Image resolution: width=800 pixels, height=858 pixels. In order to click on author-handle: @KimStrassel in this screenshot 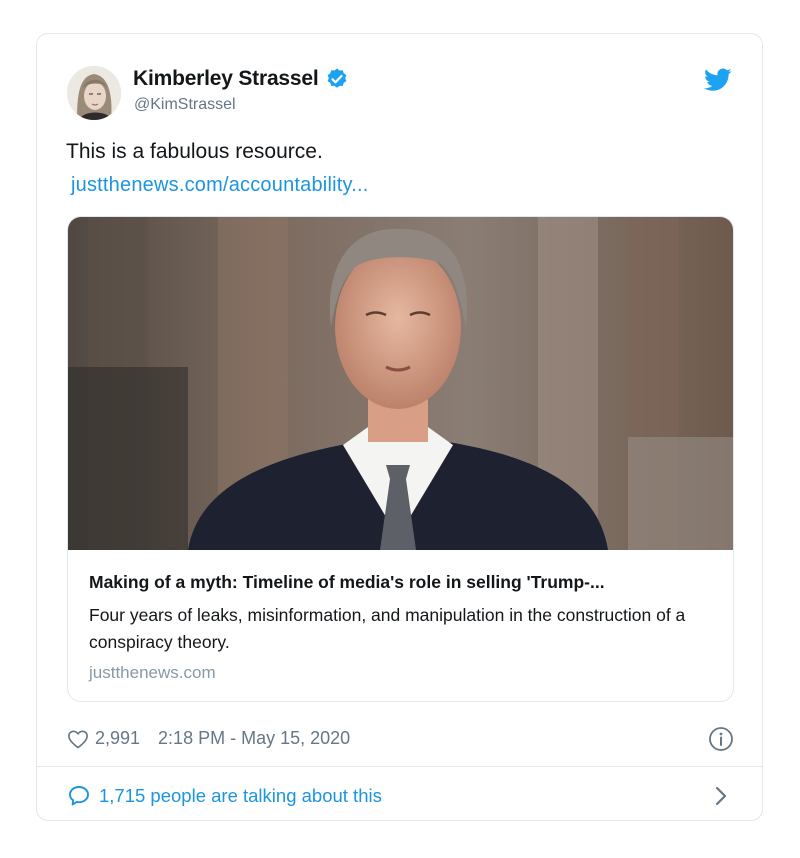, I will do `click(185, 105)`.